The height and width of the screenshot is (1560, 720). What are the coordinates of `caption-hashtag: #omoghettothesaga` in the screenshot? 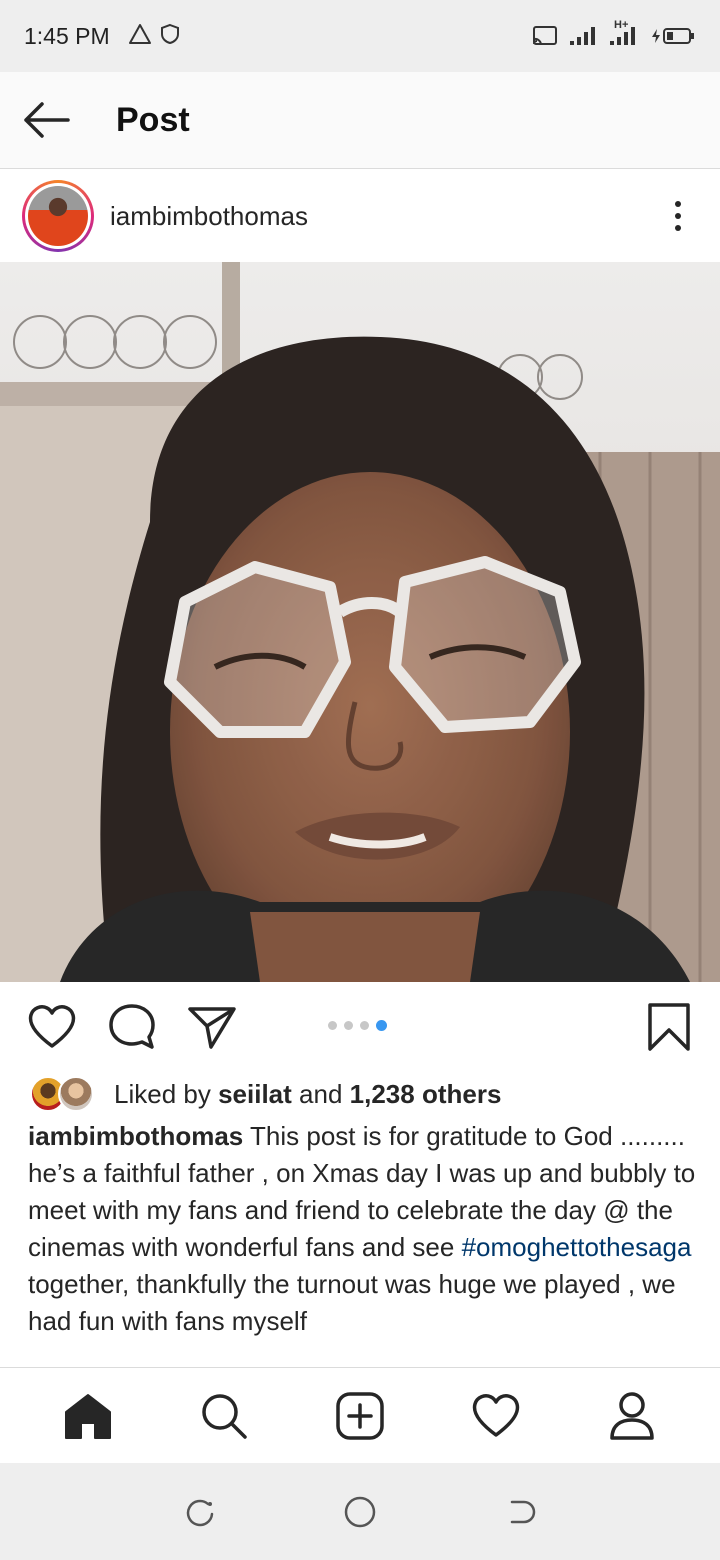 It's located at (577, 1247).